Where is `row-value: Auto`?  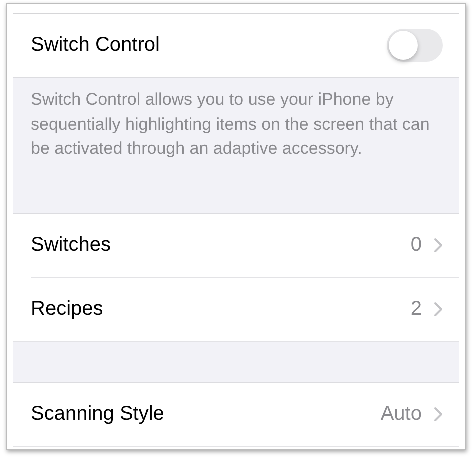
row-value: Auto is located at coordinates (401, 414).